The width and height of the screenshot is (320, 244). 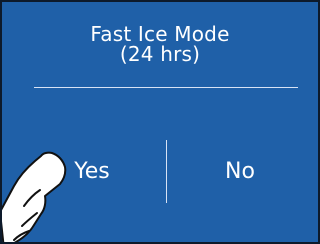 I want to click on no-button: No, so click(x=240, y=171).